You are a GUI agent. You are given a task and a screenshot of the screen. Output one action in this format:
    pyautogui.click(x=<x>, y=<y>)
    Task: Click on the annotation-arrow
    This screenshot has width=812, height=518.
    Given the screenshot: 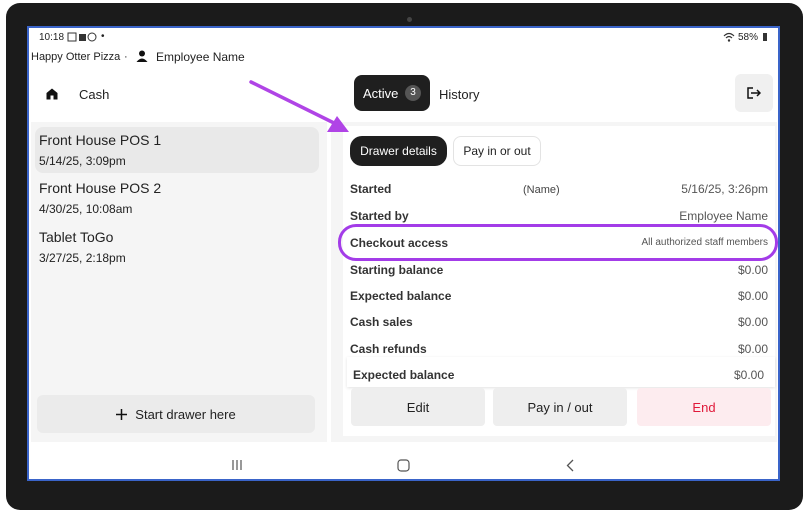 What is the action you would take?
    pyautogui.click(x=299, y=106)
    